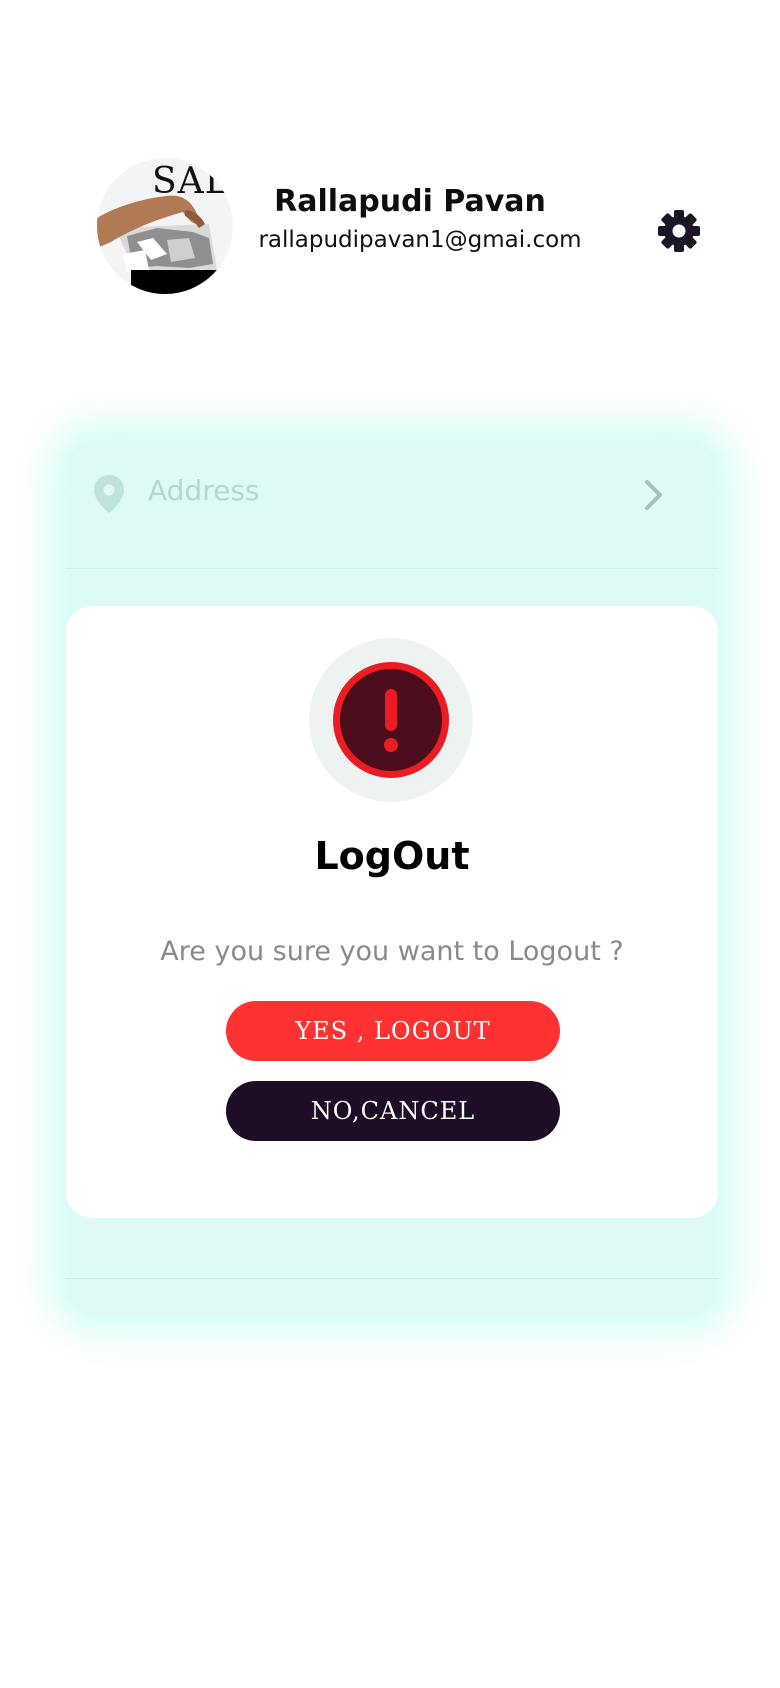  Describe the element at coordinates (165, 226) in the screenshot. I see `avatar: SALE` at that location.